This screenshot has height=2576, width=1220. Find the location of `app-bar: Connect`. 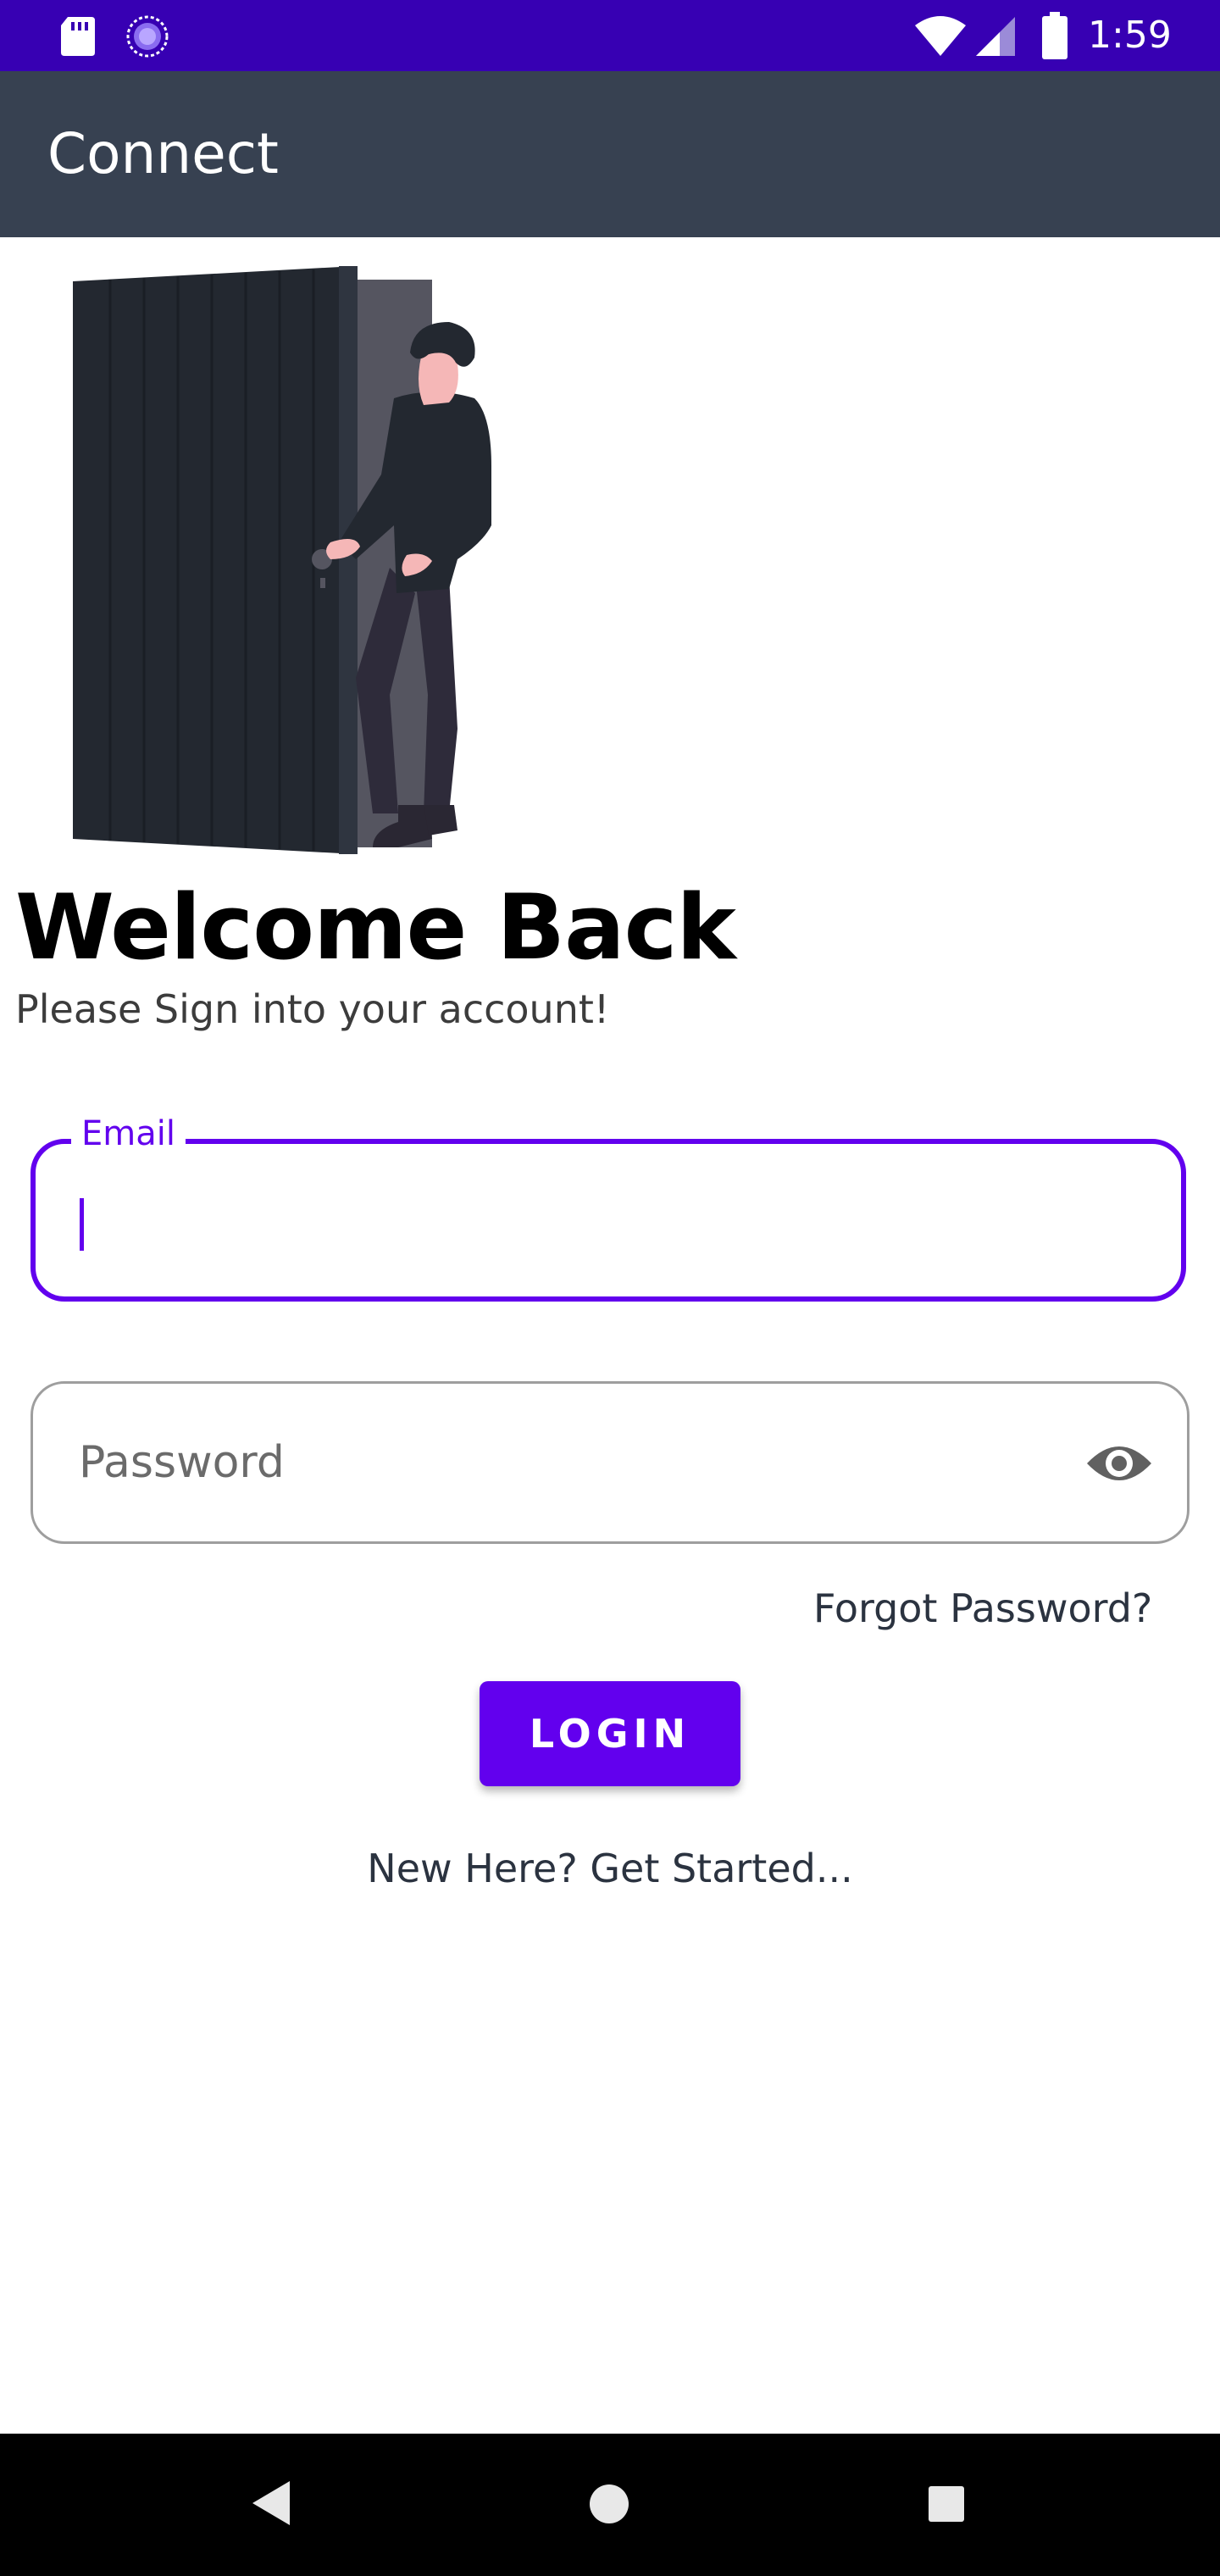

app-bar: Connect is located at coordinates (610, 154).